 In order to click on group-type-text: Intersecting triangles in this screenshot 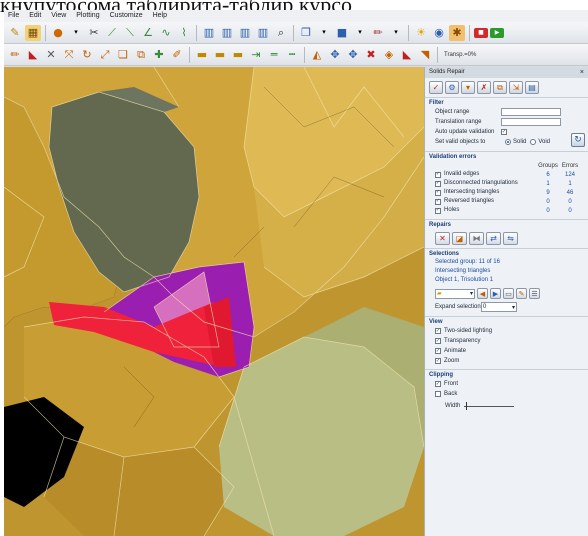, I will do `click(506, 271)`.